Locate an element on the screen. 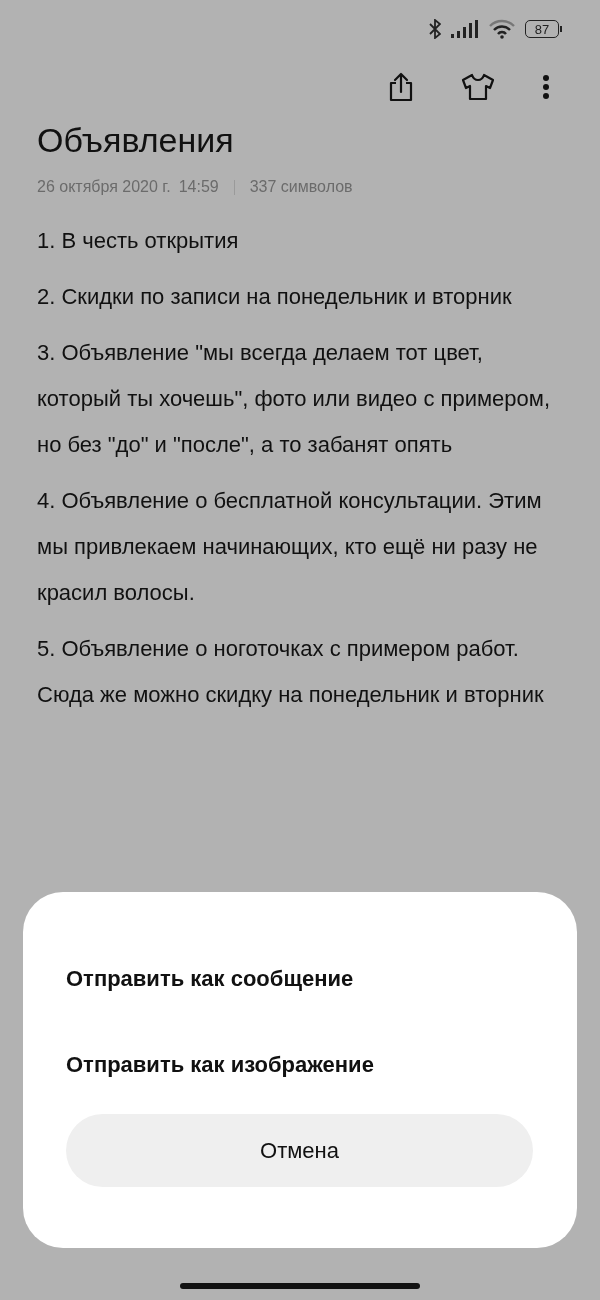 The width and height of the screenshot is (600, 1300). bluetooth-icon is located at coordinates (435, 29).